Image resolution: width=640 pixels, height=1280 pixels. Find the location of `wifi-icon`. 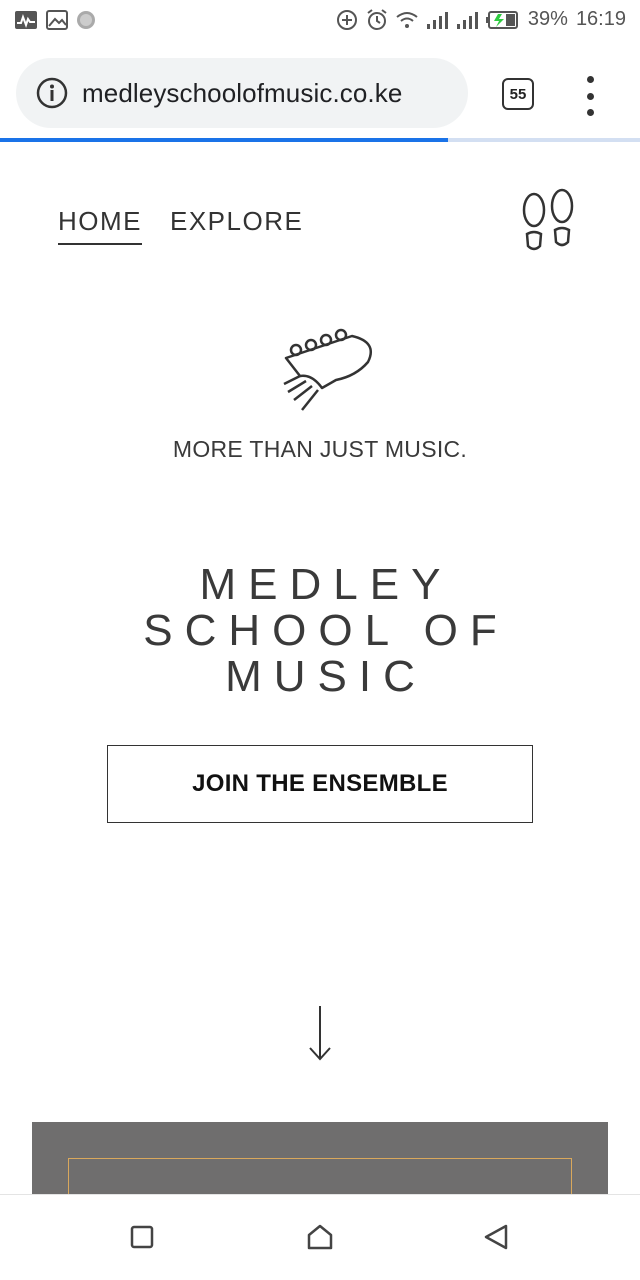

wifi-icon is located at coordinates (407, 20).